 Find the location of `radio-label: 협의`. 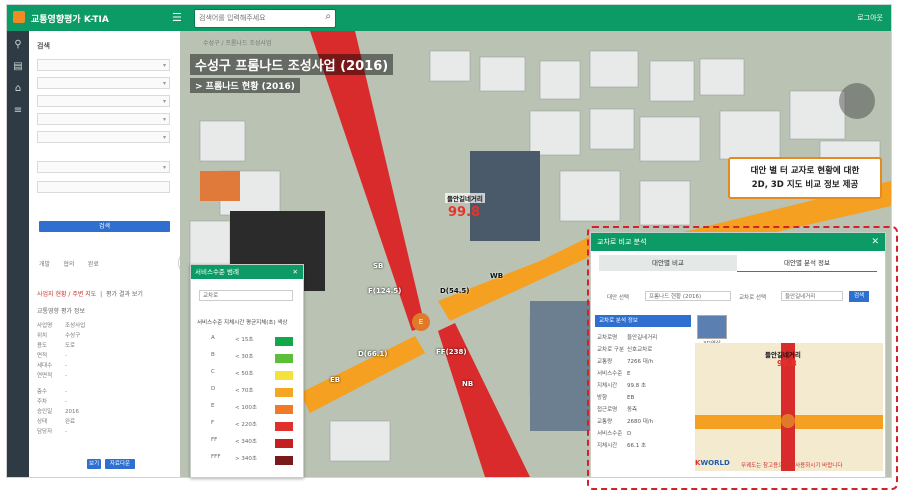

radio-label: 협의 is located at coordinates (68, 264).